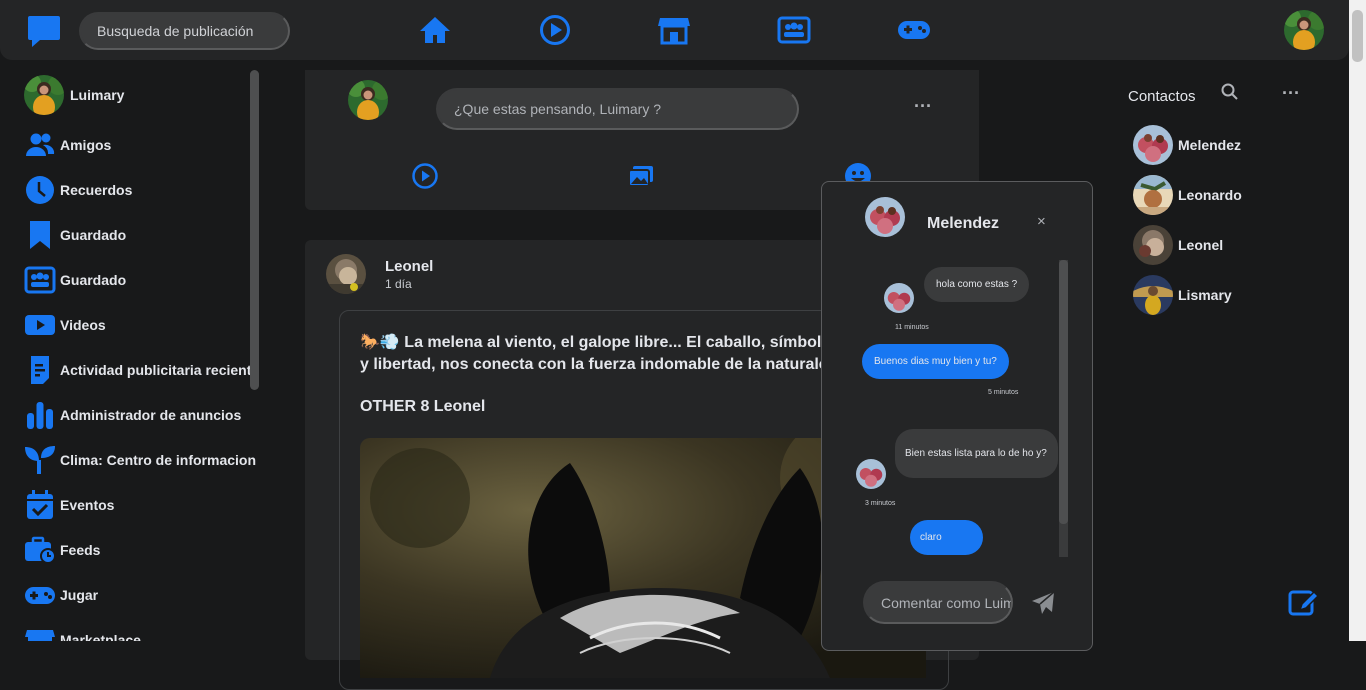 The width and height of the screenshot is (1366, 690). Describe the element at coordinates (423, 406) in the screenshot. I see `post-subtext: OTHER 8 Leonel` at that location.